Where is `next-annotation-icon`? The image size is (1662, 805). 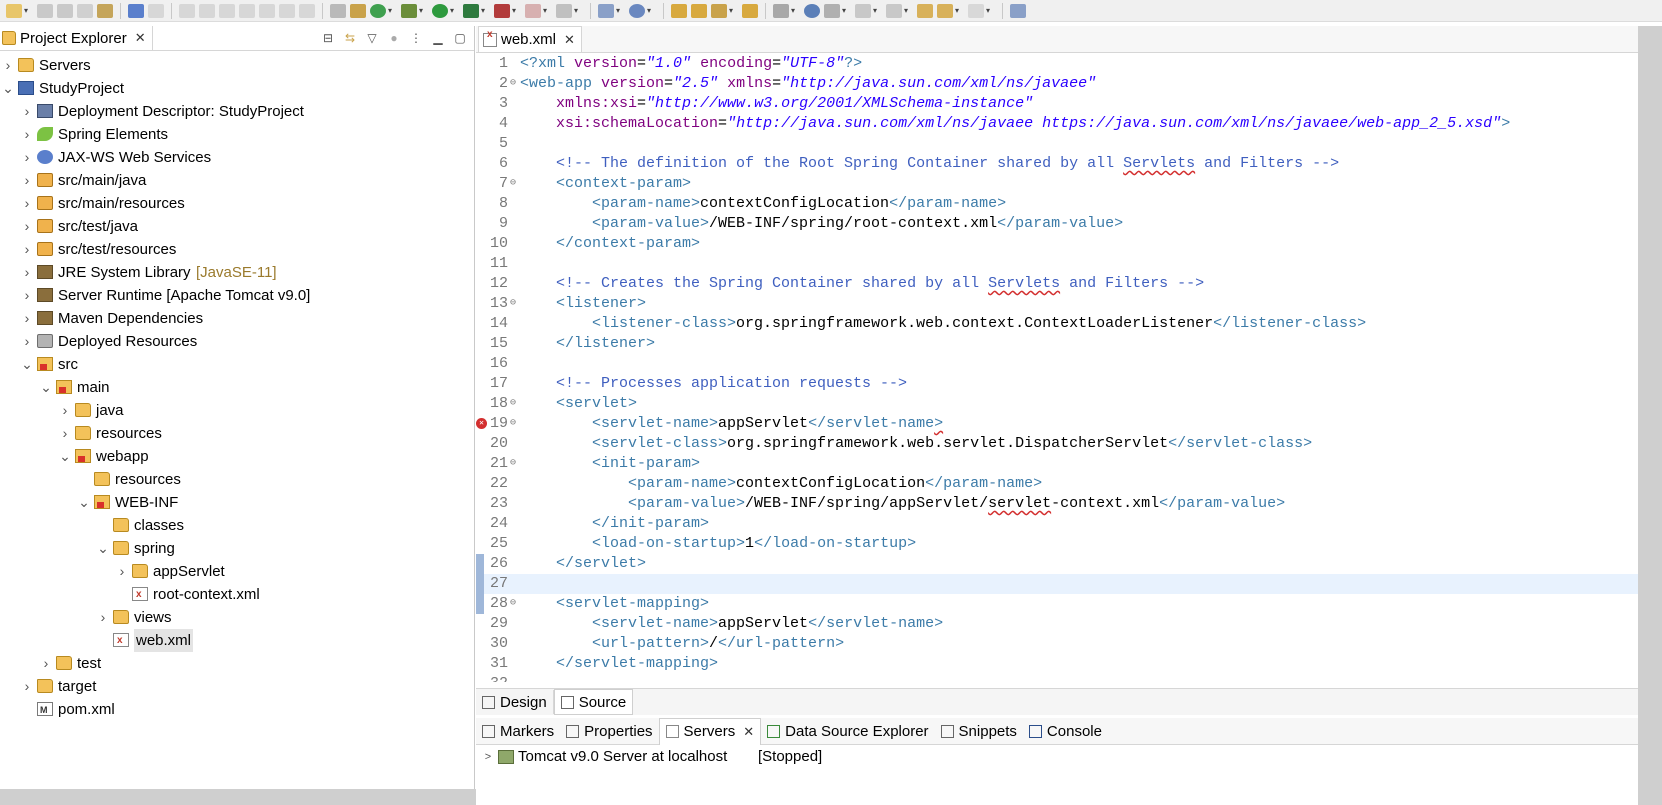 next-annotation-icon is located at coordinates (863, 10).